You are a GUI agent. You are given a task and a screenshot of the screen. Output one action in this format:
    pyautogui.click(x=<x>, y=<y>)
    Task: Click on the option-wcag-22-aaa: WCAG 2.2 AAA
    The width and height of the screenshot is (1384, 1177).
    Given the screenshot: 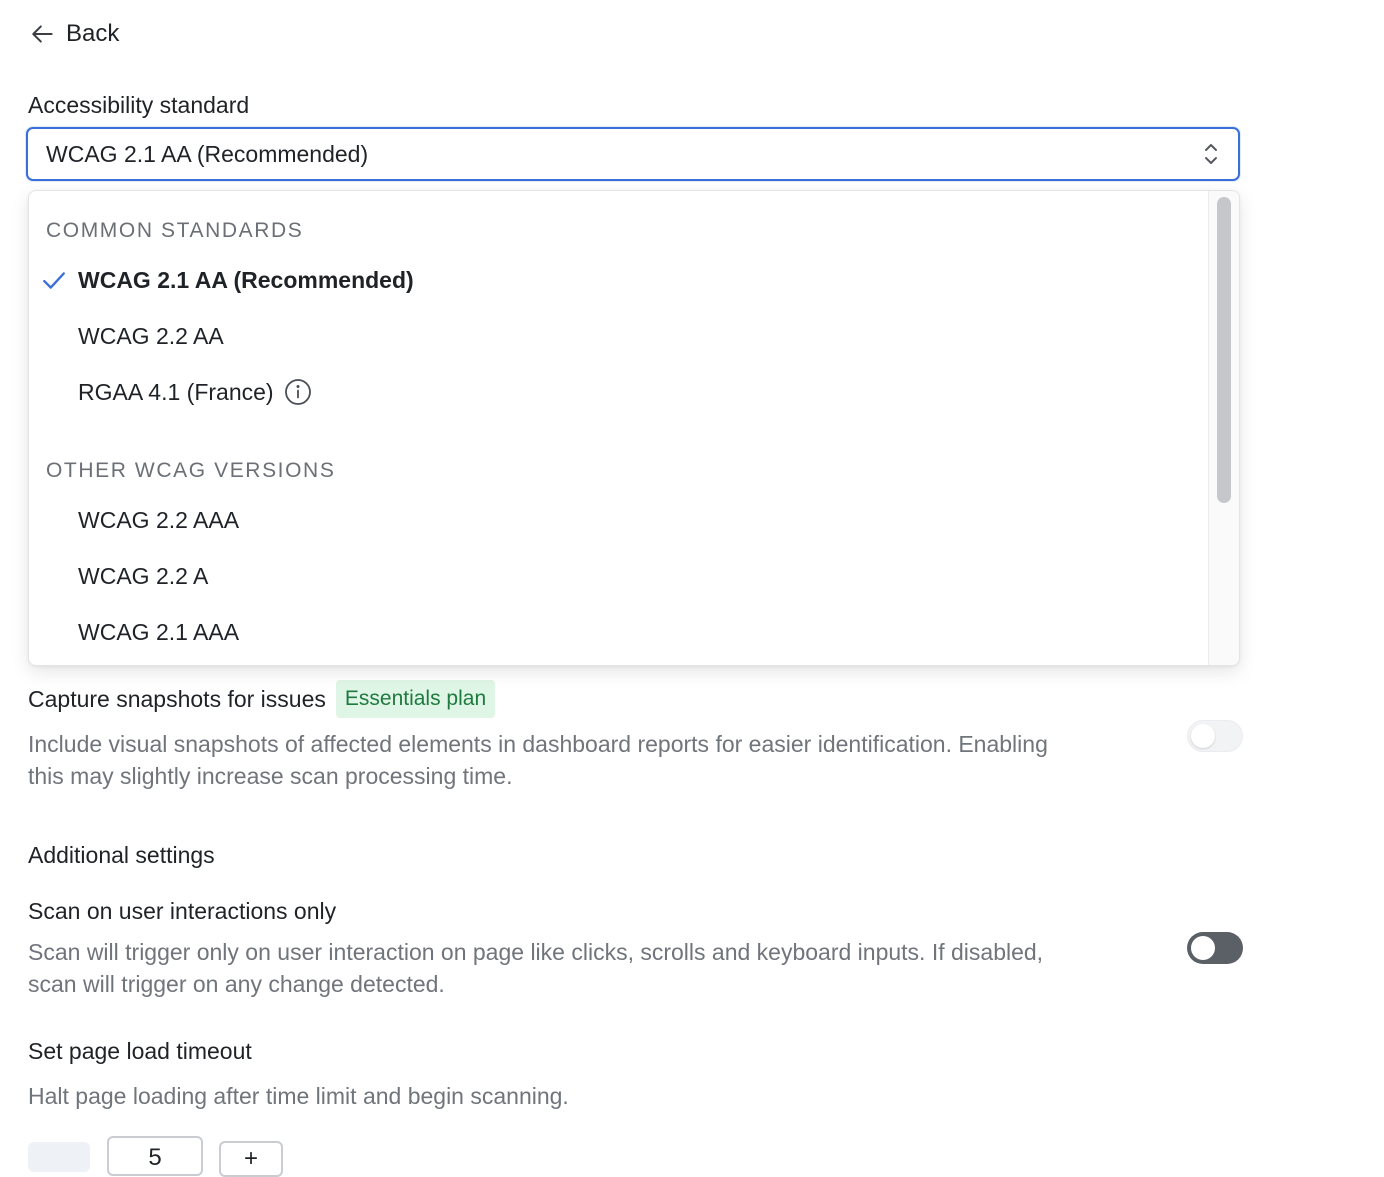 What is the action you would take?
    pyautogui.click(x=619, y=520)
    